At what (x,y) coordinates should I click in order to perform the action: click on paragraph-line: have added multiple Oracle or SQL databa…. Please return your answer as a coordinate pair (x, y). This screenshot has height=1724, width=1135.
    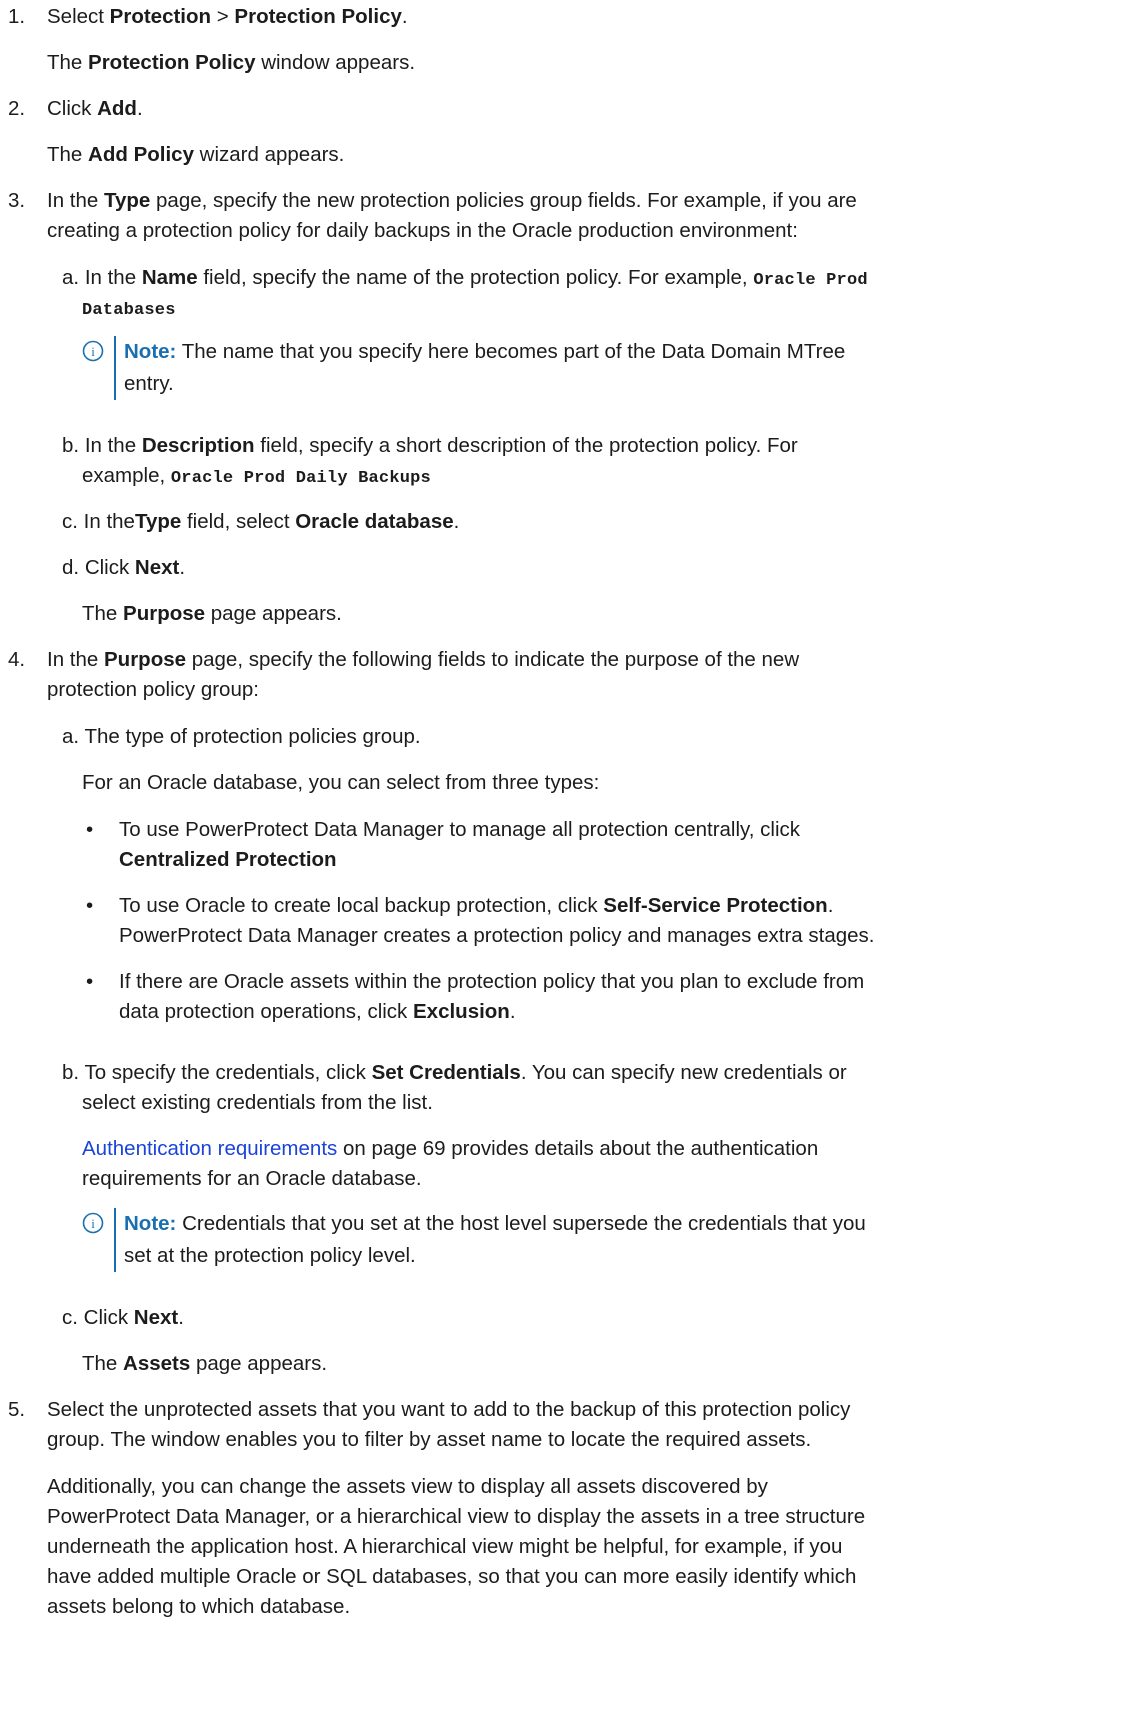
    Looking at the image, I should click on (452, 1576).